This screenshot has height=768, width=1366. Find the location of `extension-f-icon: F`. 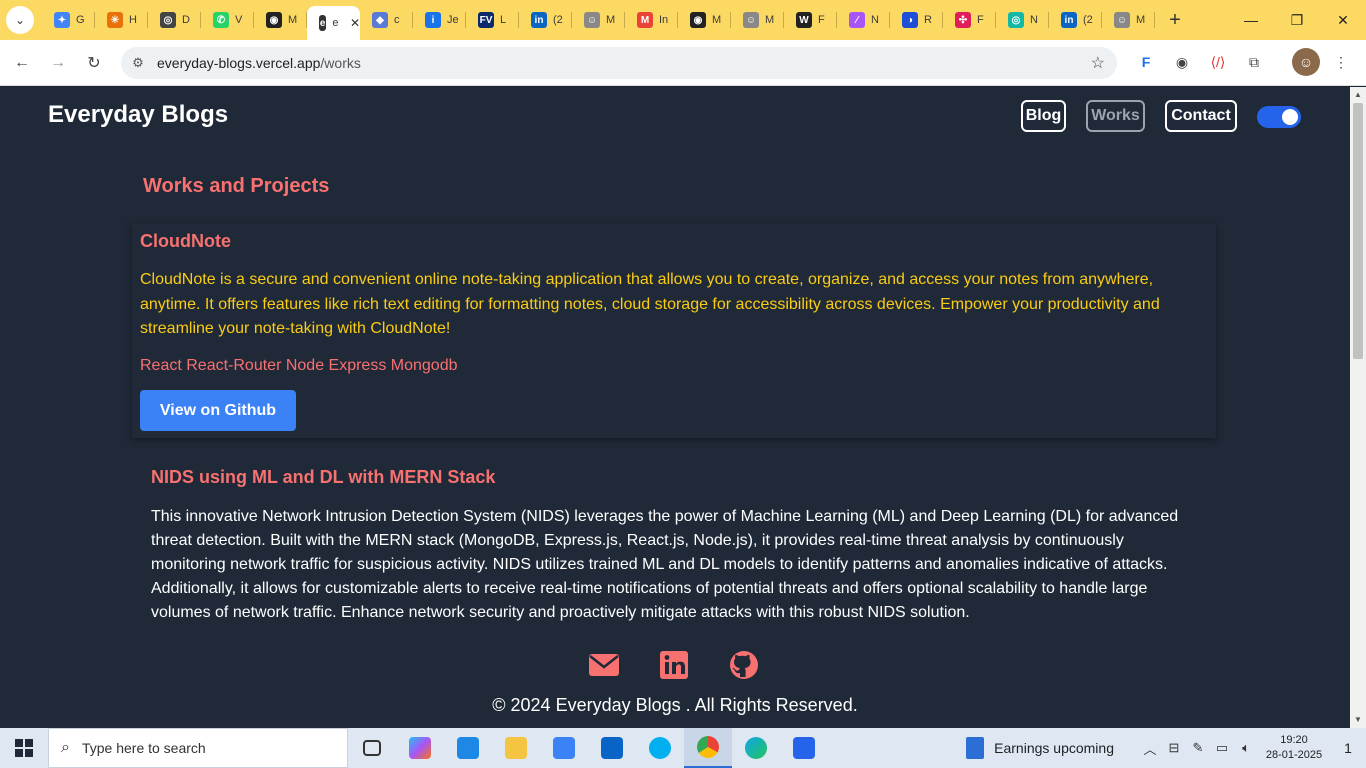

extension-f-icon: F is located at coordinates (1146, 62).